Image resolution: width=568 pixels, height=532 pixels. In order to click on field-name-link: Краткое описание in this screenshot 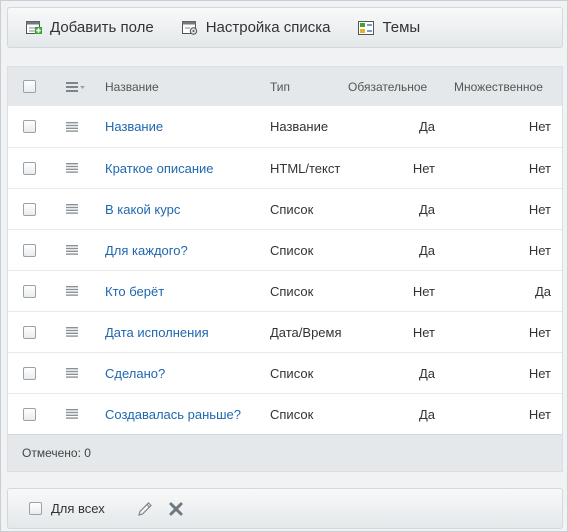, I will do `click(159, 168)`.